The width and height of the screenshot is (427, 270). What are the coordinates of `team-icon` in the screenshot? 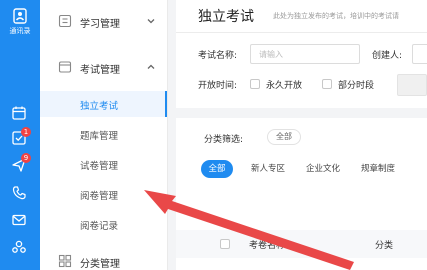 It's located at (19, 247).